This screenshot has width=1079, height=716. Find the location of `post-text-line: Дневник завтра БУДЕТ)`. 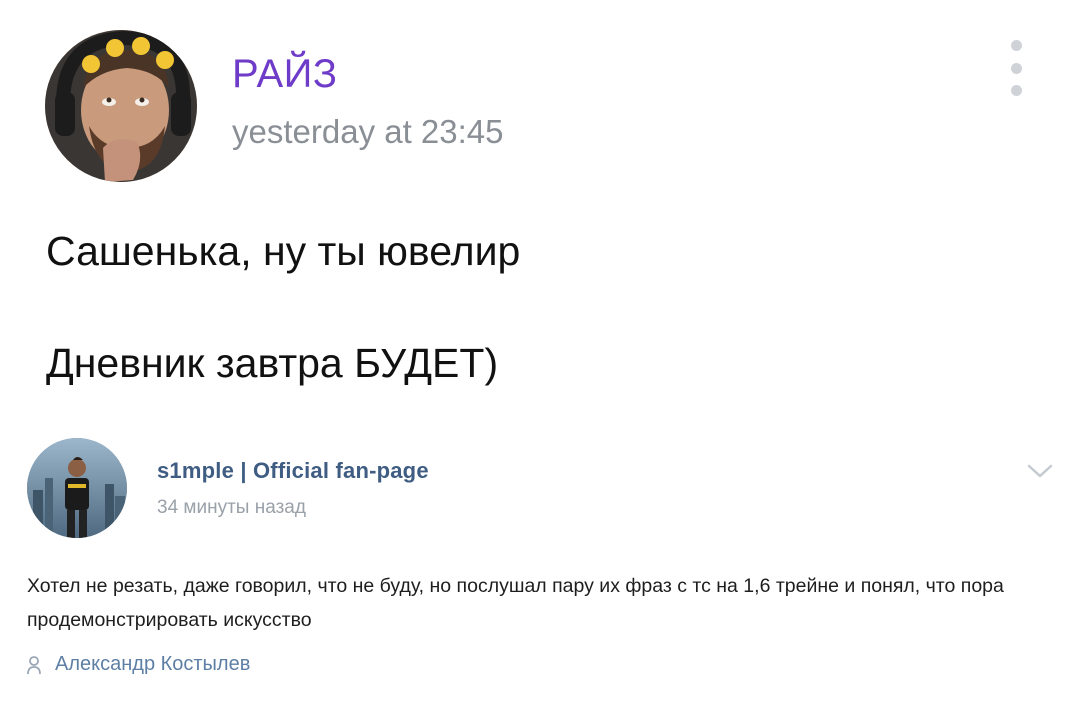

post-text-line: Дневник завтра БУДЕТ) is located at coordinates (272, 363).